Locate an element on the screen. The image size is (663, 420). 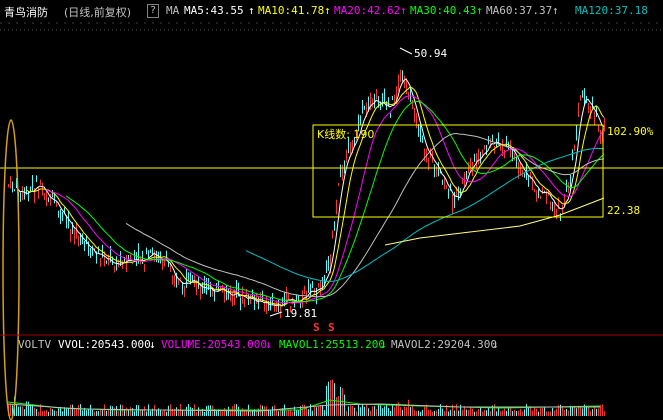
box-kline-count: K线数: 190 is located at coordinates (345, 134).